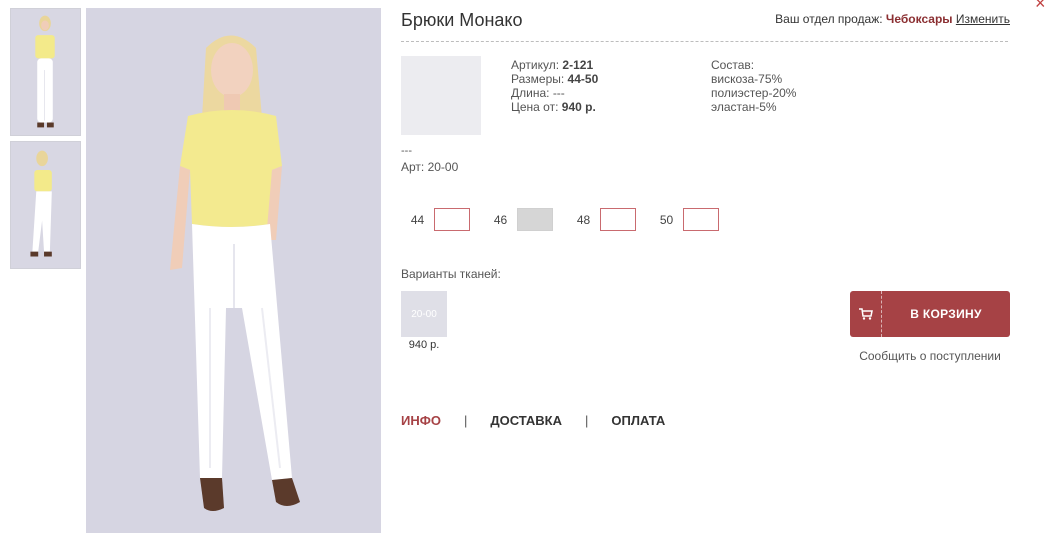  I want to click on info-tabs: ИНФО | ДОСТАВКА | ОПЛАТА, so click(533, 420).